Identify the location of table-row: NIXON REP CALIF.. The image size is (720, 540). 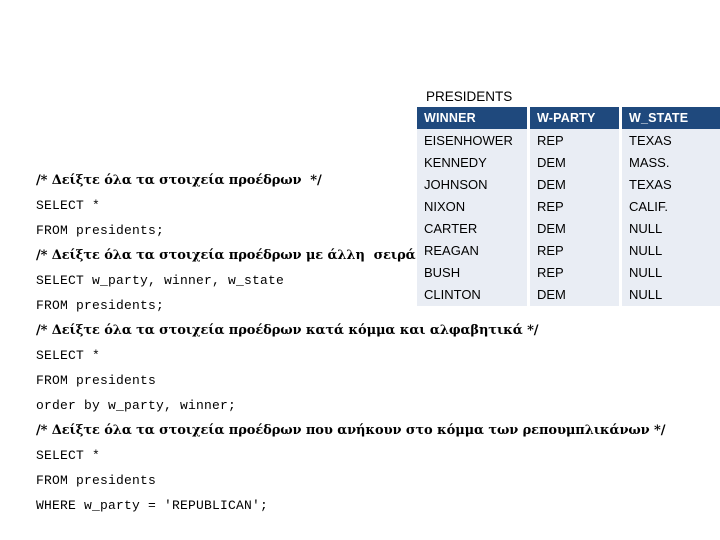
(568, 206).